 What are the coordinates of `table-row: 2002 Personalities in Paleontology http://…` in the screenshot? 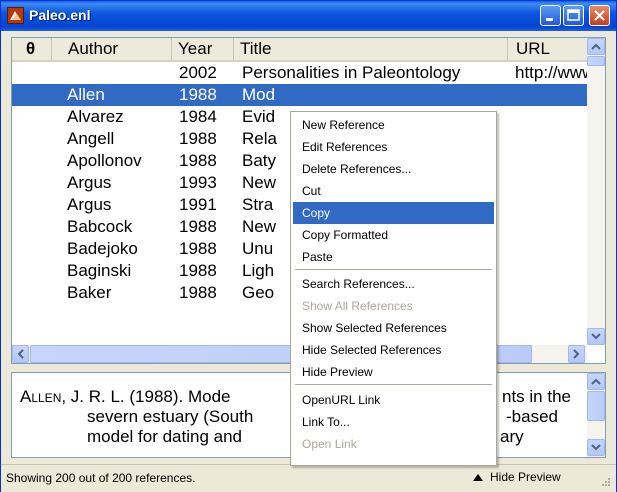 It's located at (299, 73).